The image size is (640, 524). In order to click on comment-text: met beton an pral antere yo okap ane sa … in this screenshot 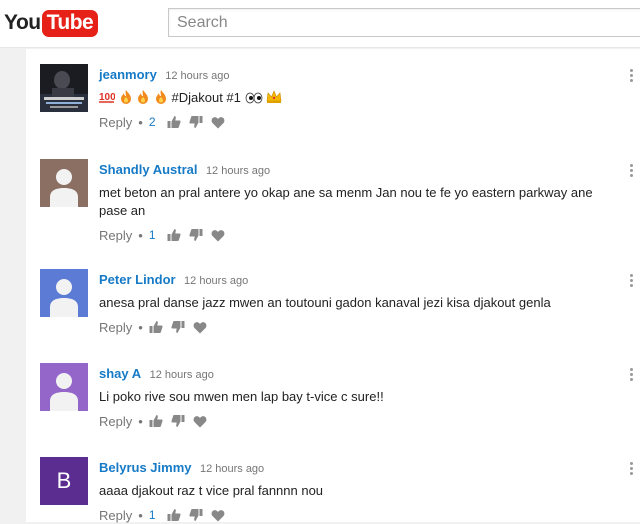, I will do `click(346, 201)`.